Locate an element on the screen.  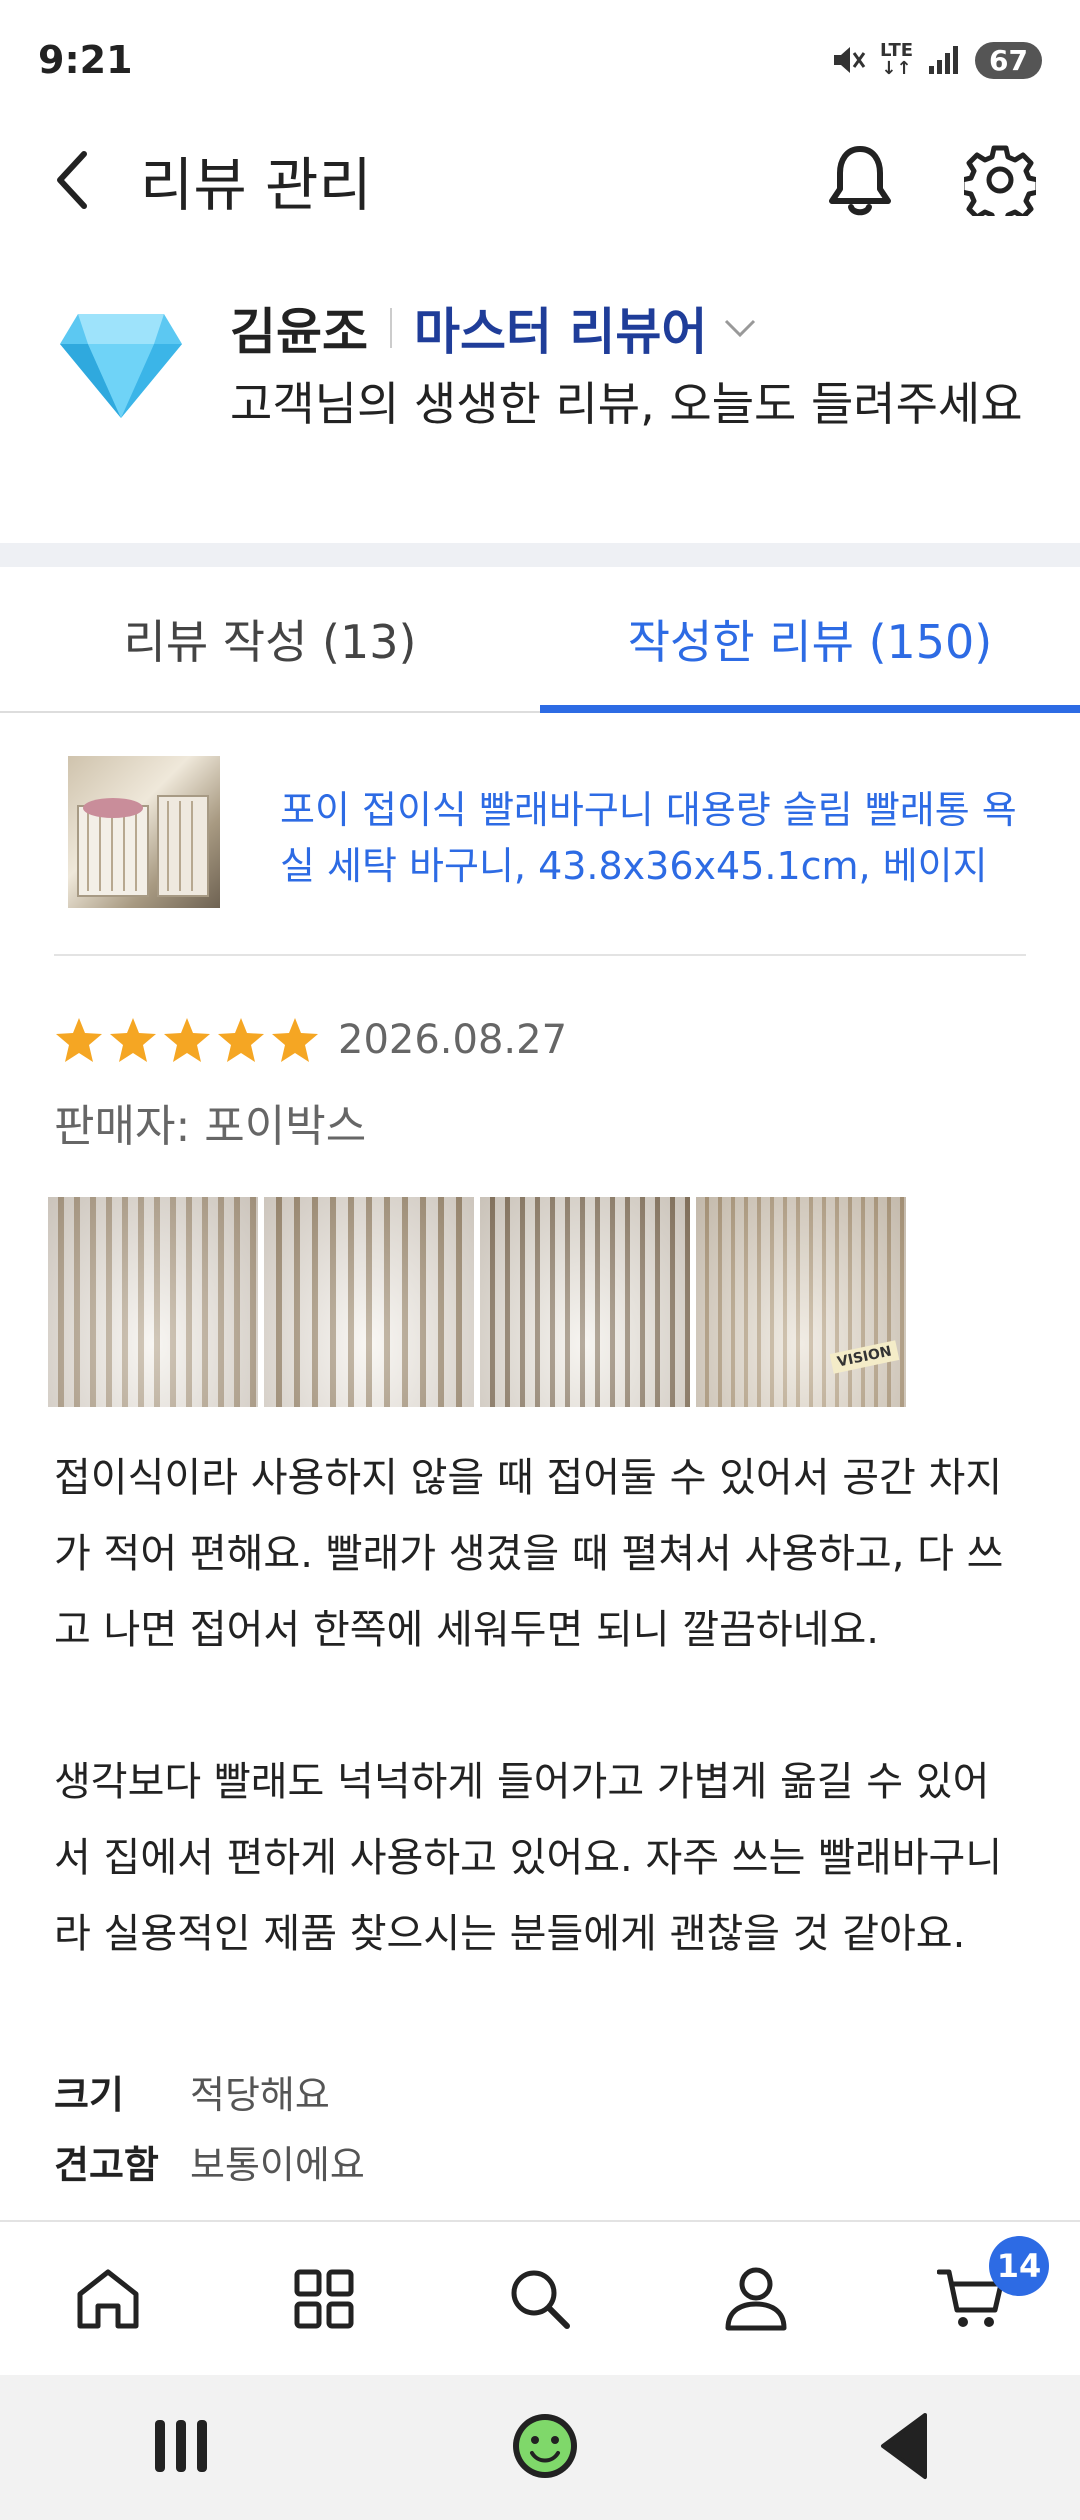
gear-icon is located at coordinates (1000, 180).